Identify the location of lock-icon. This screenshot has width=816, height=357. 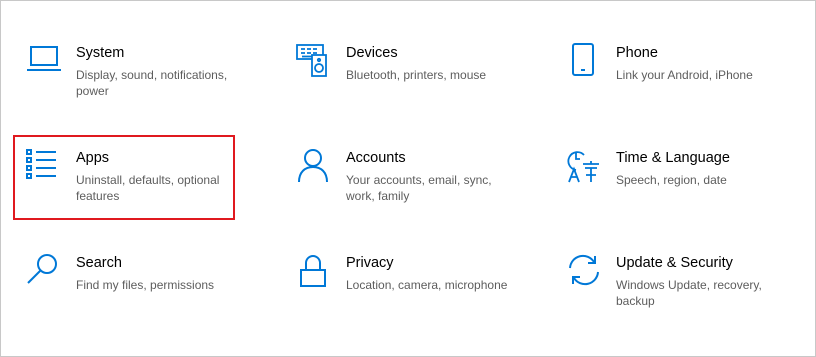
(314, 271).